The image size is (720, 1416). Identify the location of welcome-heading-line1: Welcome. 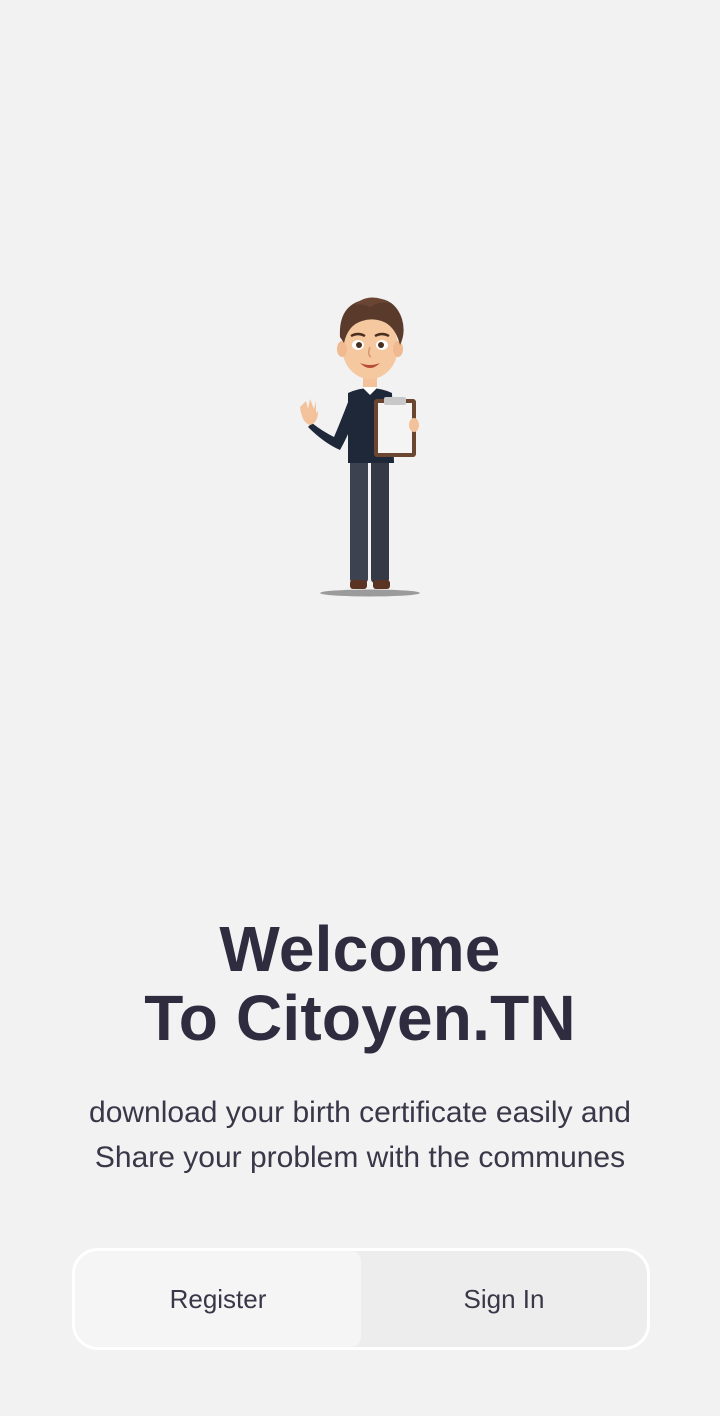
(360, 949).